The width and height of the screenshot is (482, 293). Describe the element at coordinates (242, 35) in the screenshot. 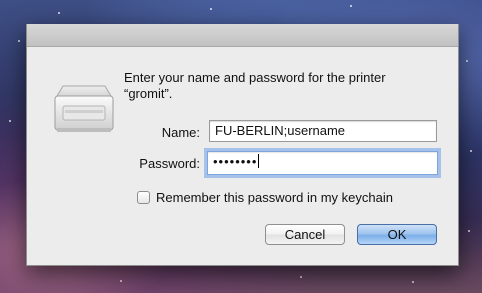

I see `dialog-titlebar` at that location.